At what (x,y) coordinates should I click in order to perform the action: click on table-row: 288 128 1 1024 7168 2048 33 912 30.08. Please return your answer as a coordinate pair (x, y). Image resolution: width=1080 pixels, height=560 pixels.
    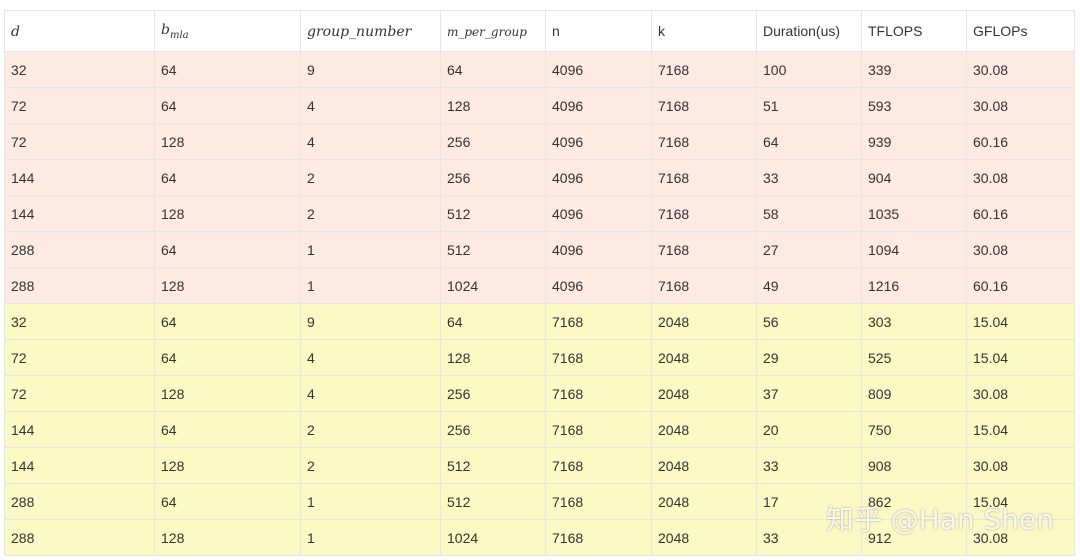
    Looking at the image, I should click on (539, 537).